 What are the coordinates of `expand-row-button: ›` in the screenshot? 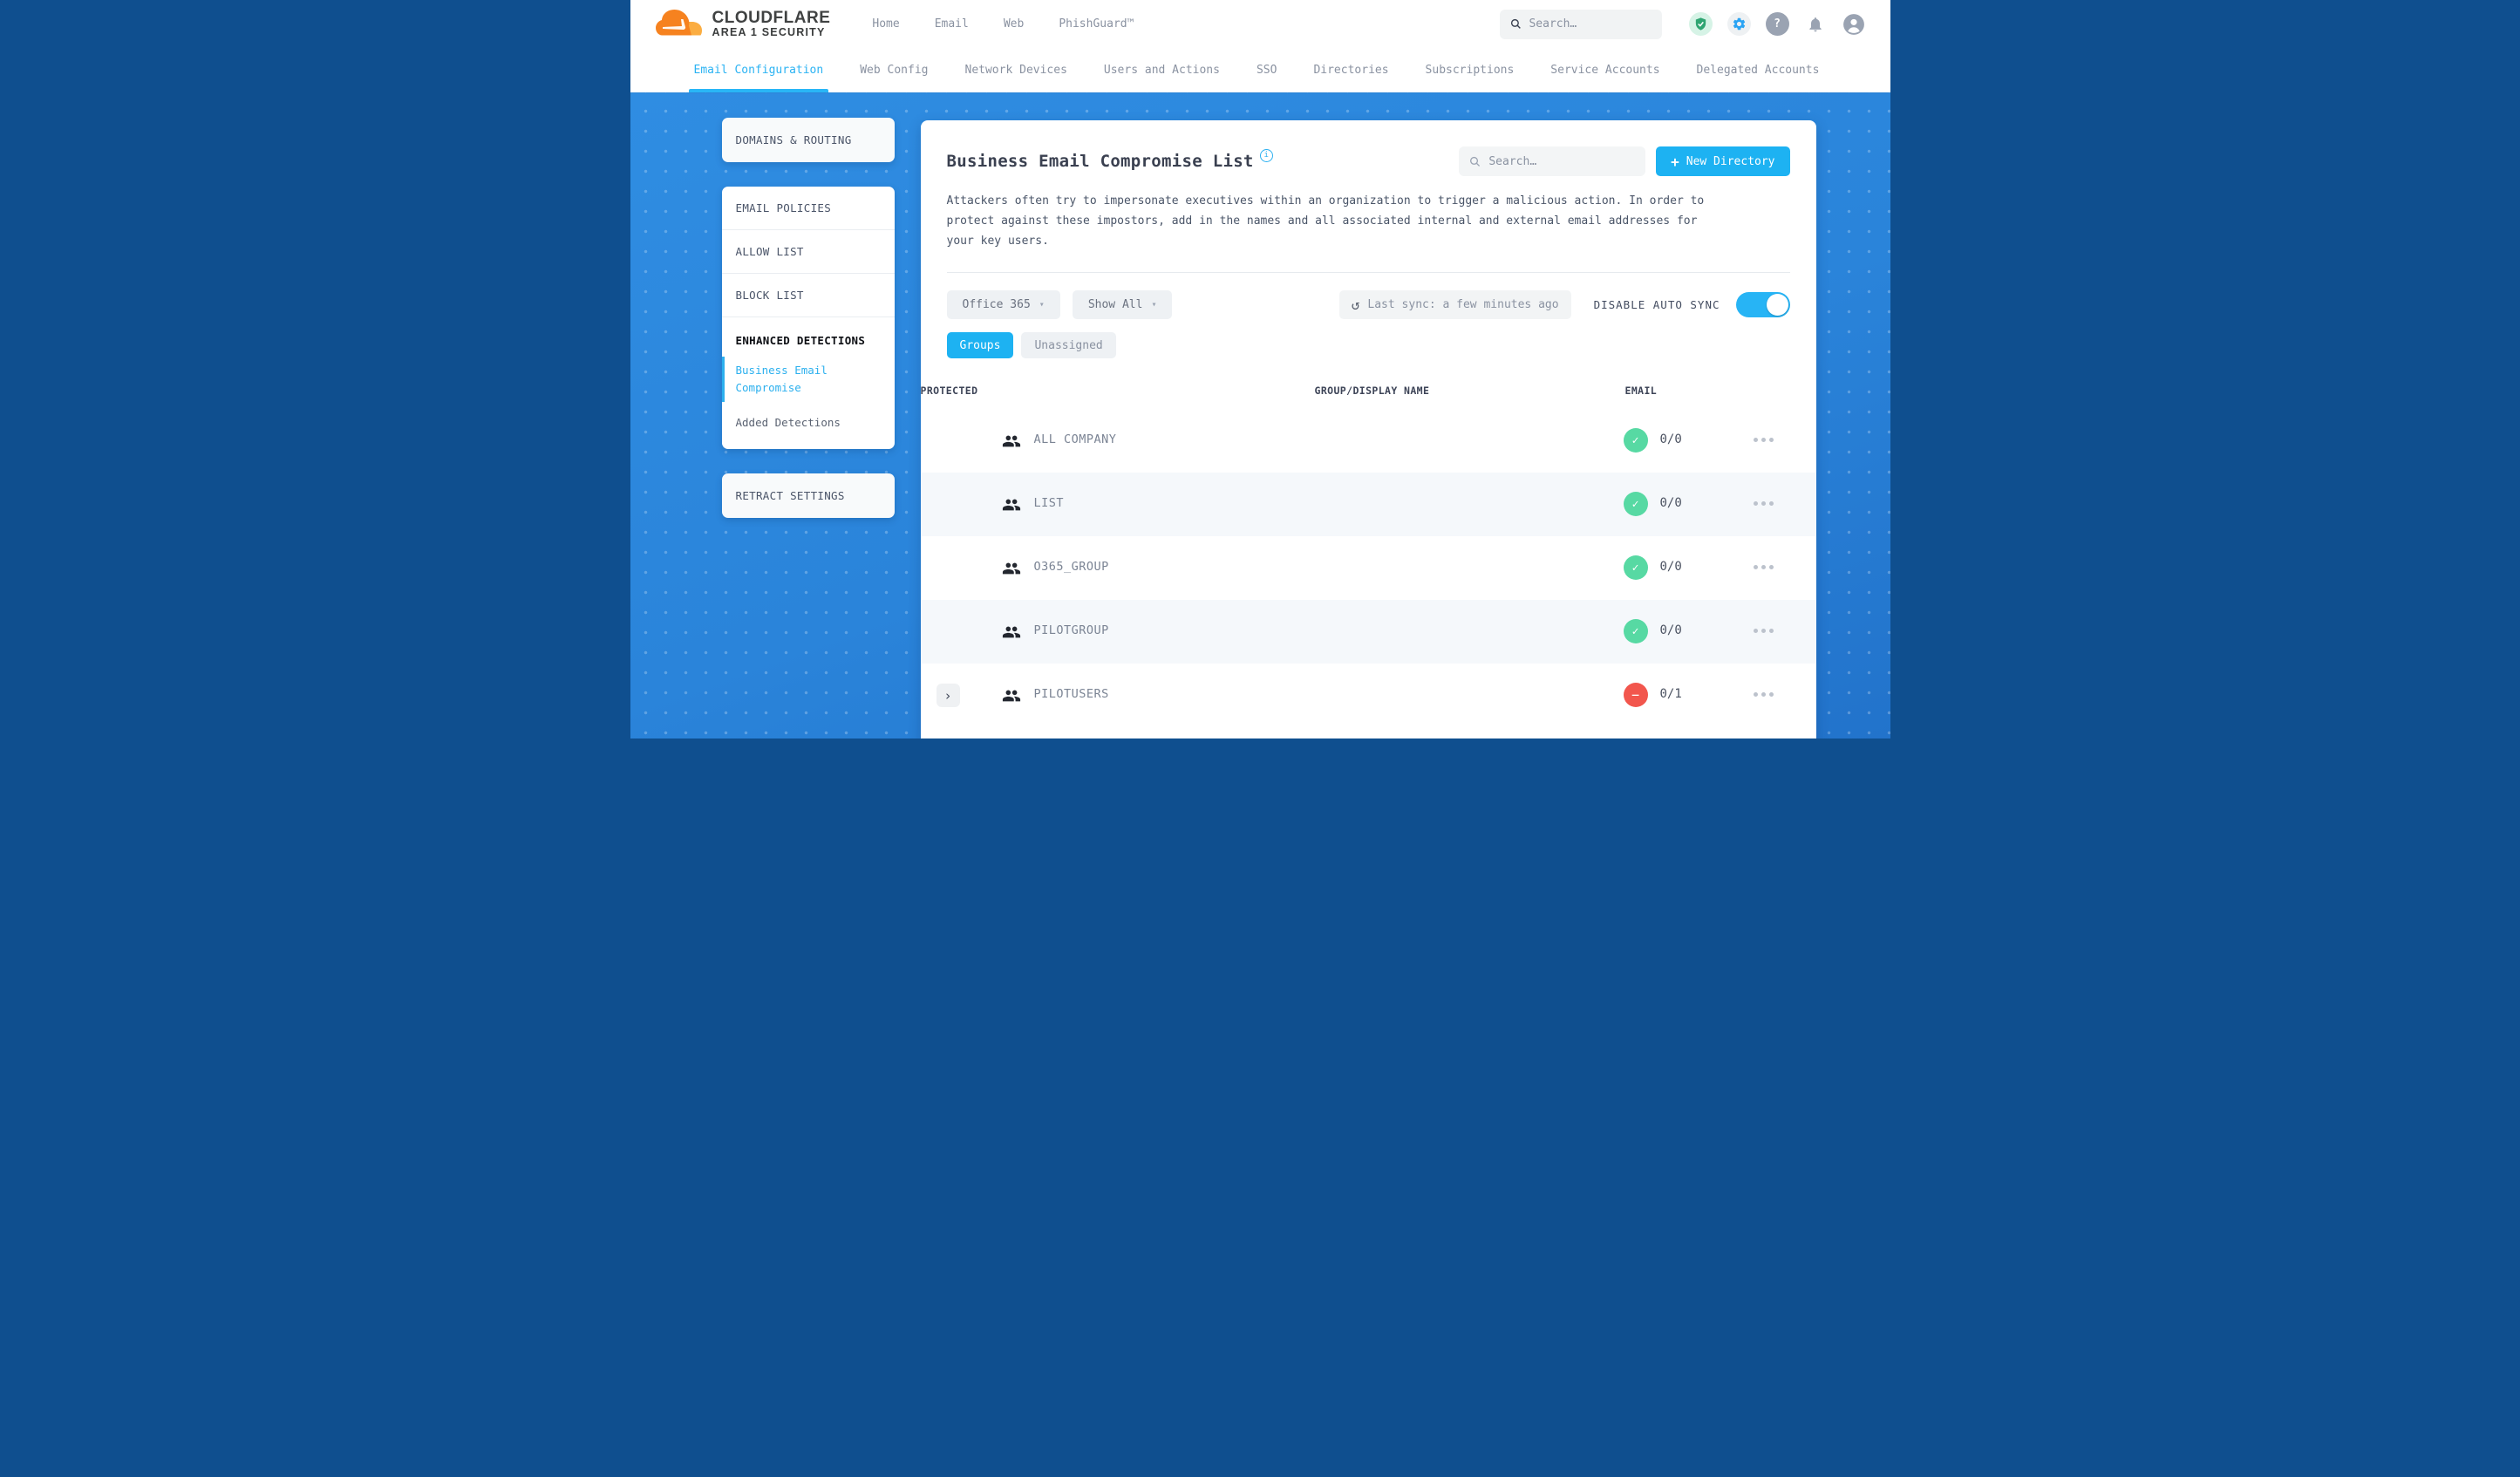 It's located at (948, 696).